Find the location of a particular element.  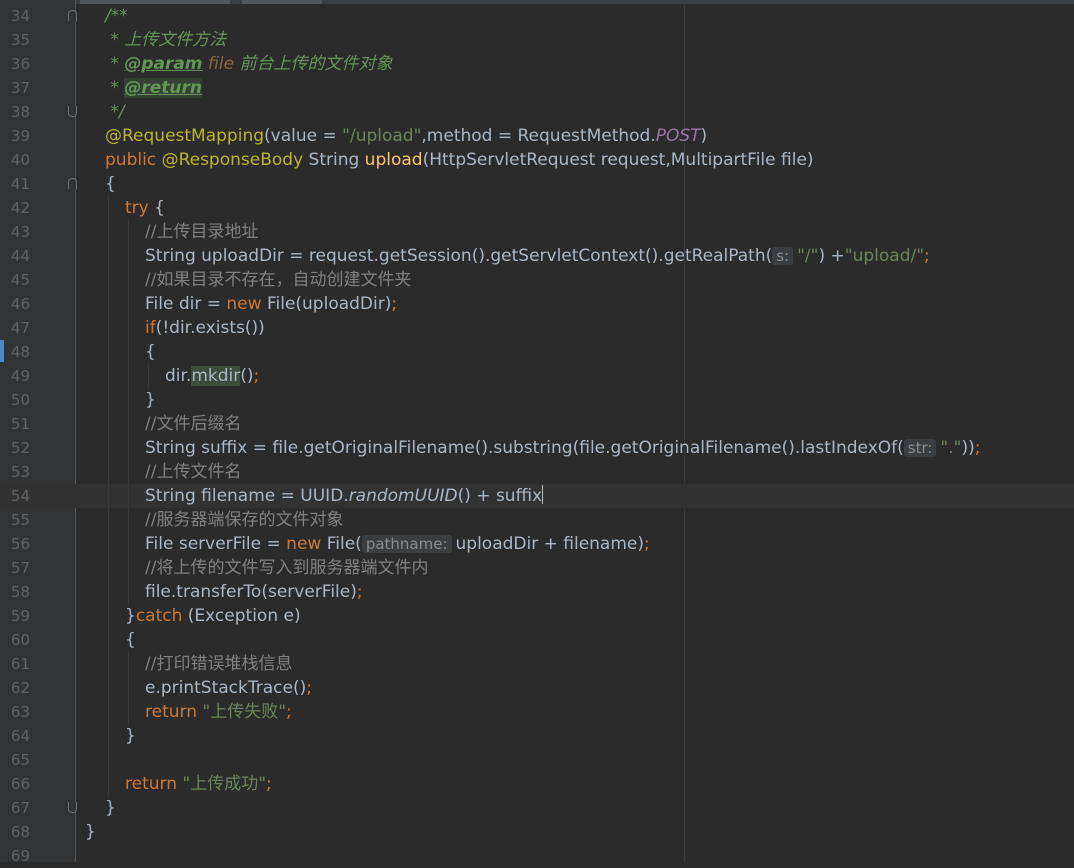

code-text: * @param file 前台上传的文件对象 is located at coordinates (248, 64).